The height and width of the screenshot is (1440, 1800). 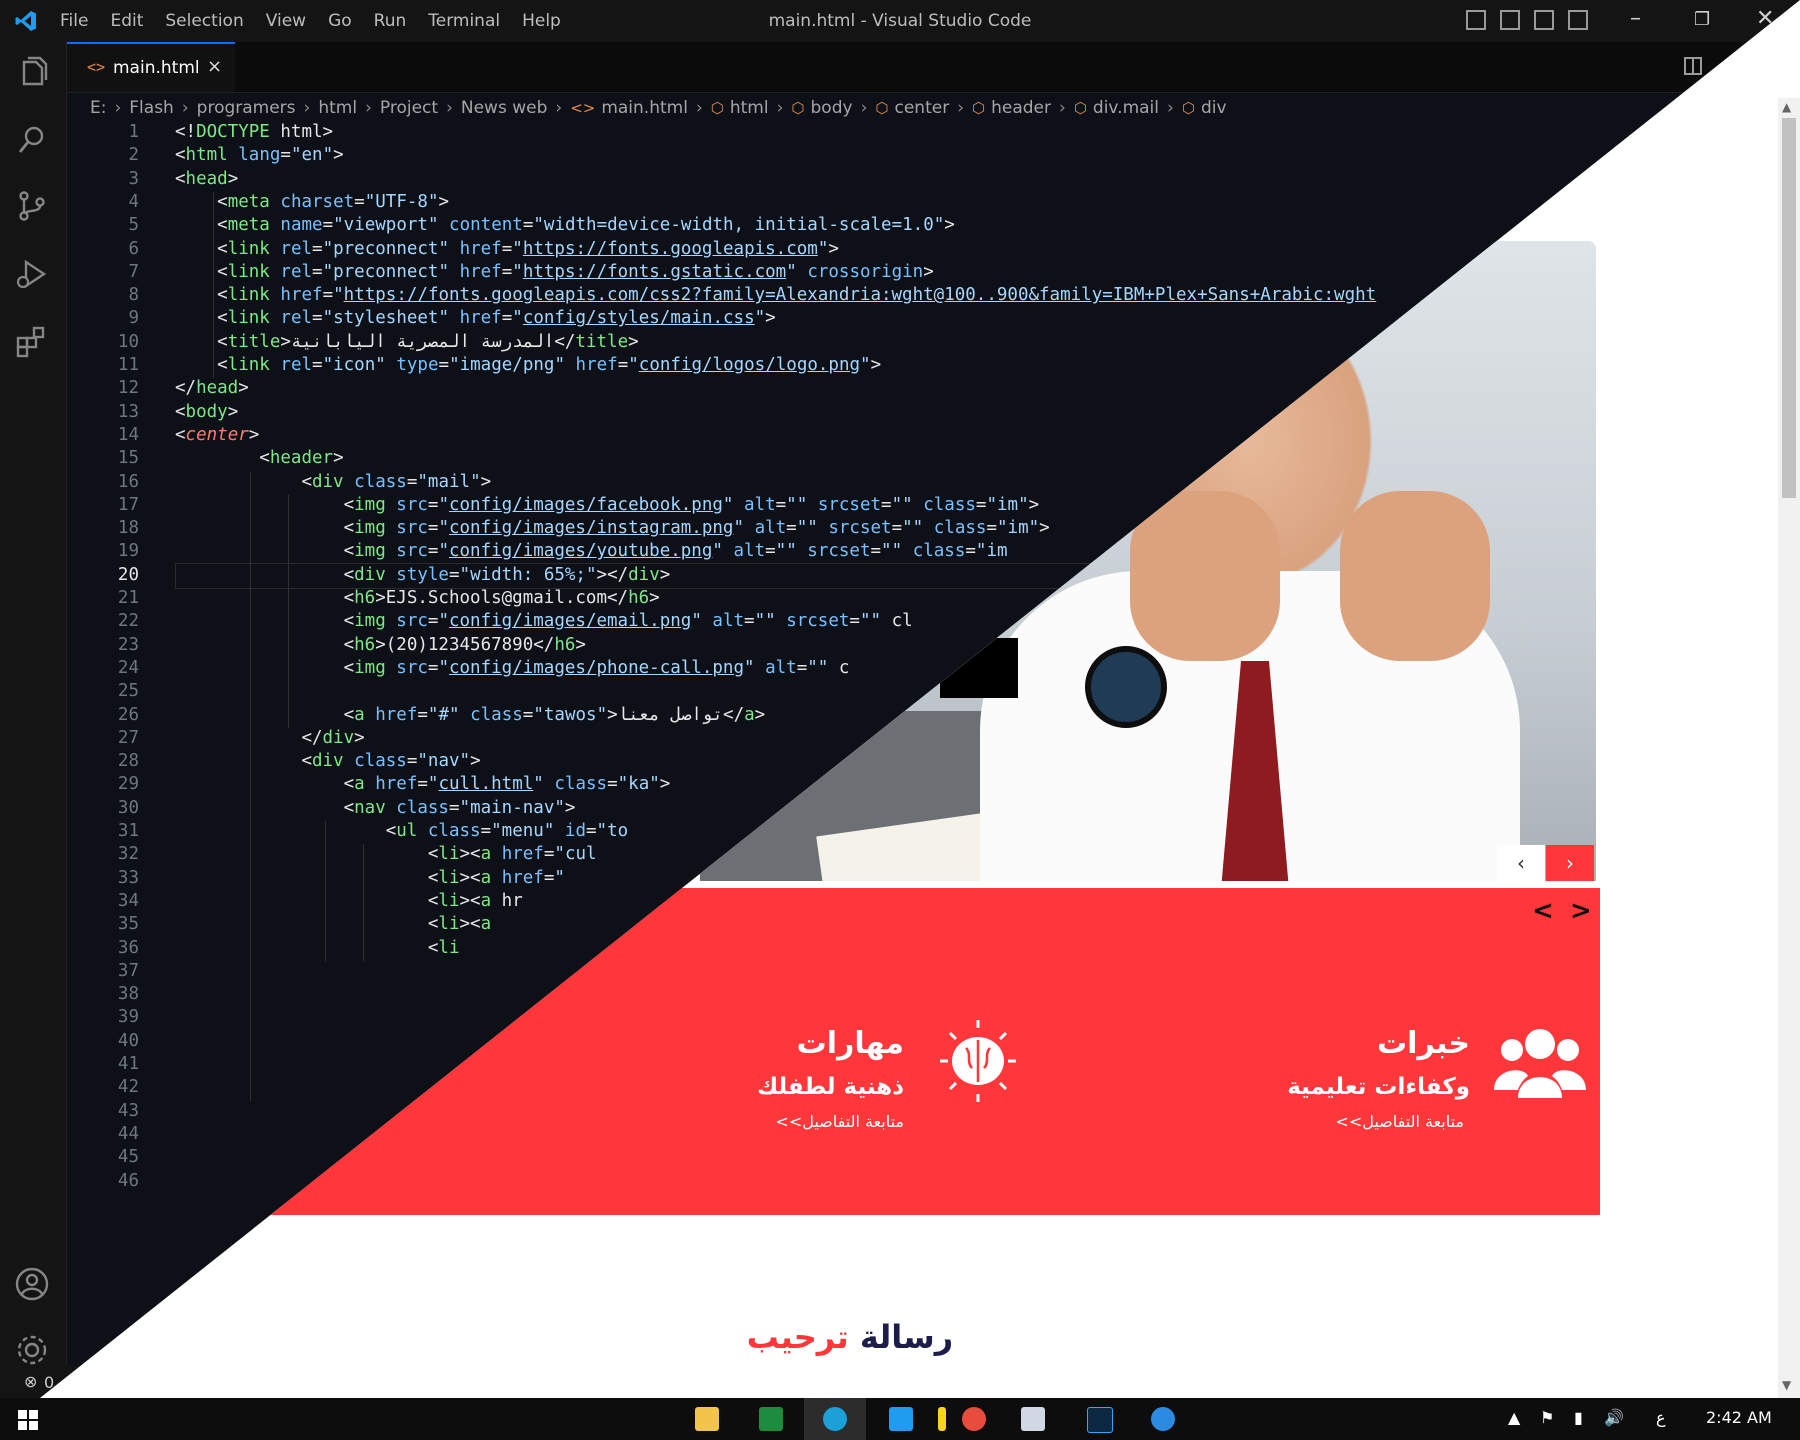 I want to click on start-windows-icon, so click(x=28, y=1420).